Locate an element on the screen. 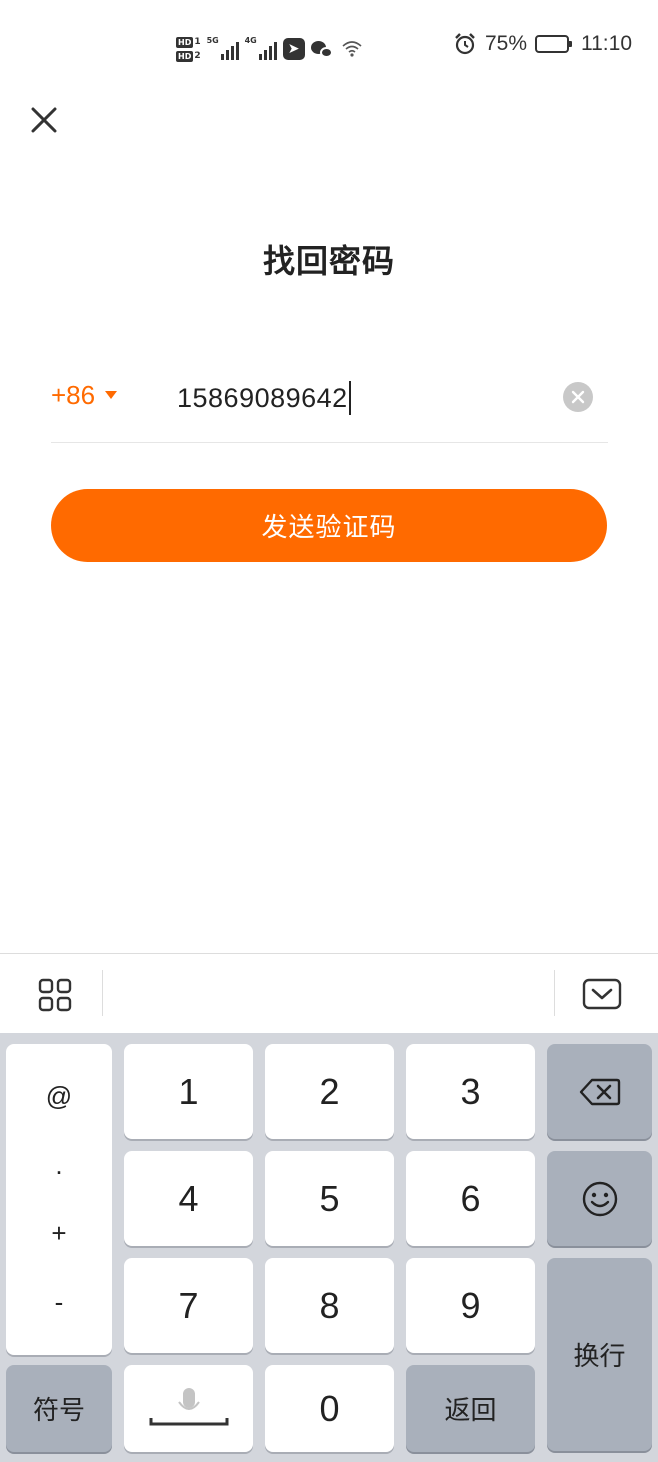  status-bar: HD 1 HD 2 5G 4G ➤ 75% 11:10 is located at coordinates (329, 49).